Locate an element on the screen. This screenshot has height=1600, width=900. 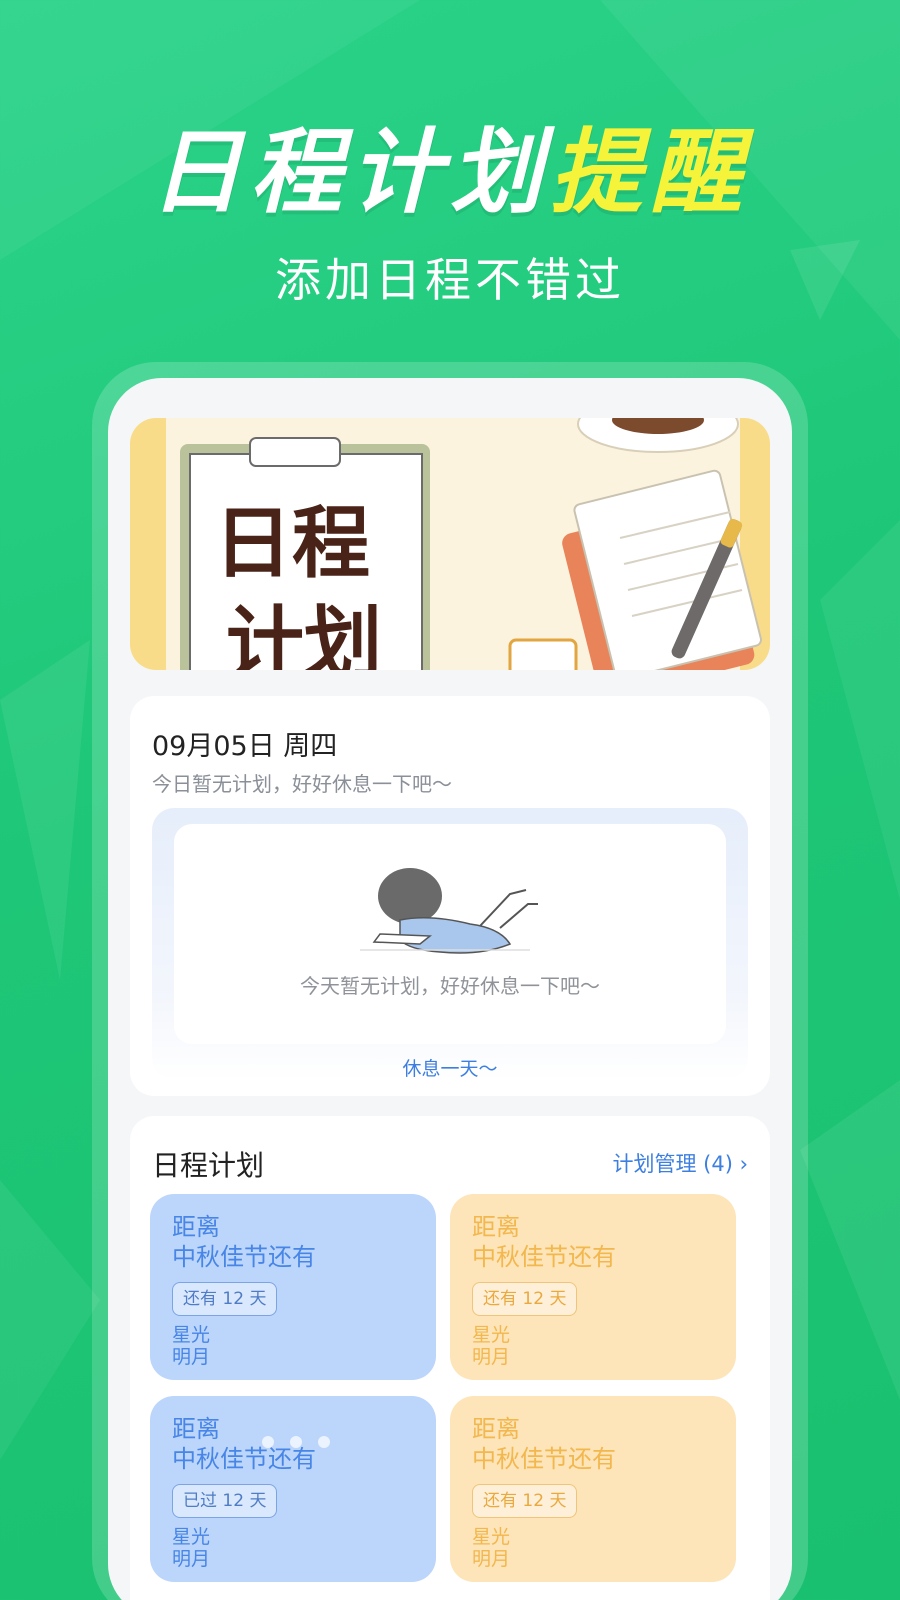
resting-person-illustration is located at coordinates (449, 911).